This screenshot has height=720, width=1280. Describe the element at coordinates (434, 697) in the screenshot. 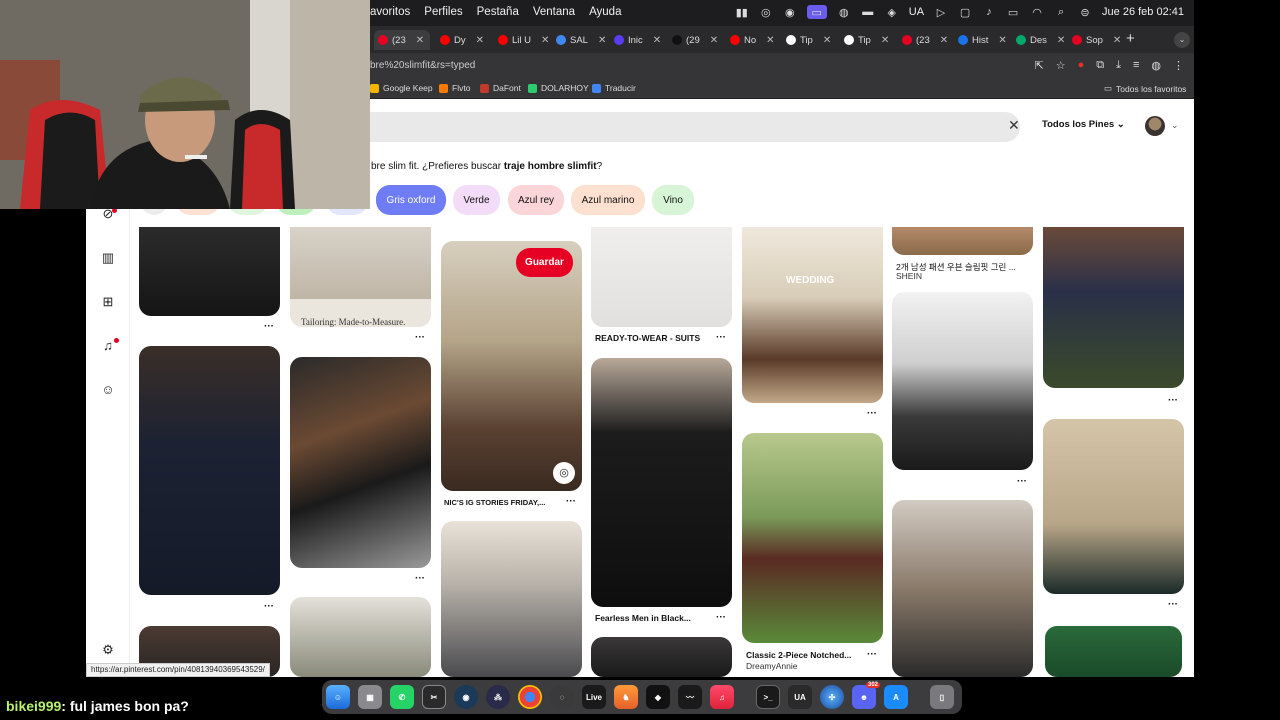

I see `capcut-icon: ✂` at that location.